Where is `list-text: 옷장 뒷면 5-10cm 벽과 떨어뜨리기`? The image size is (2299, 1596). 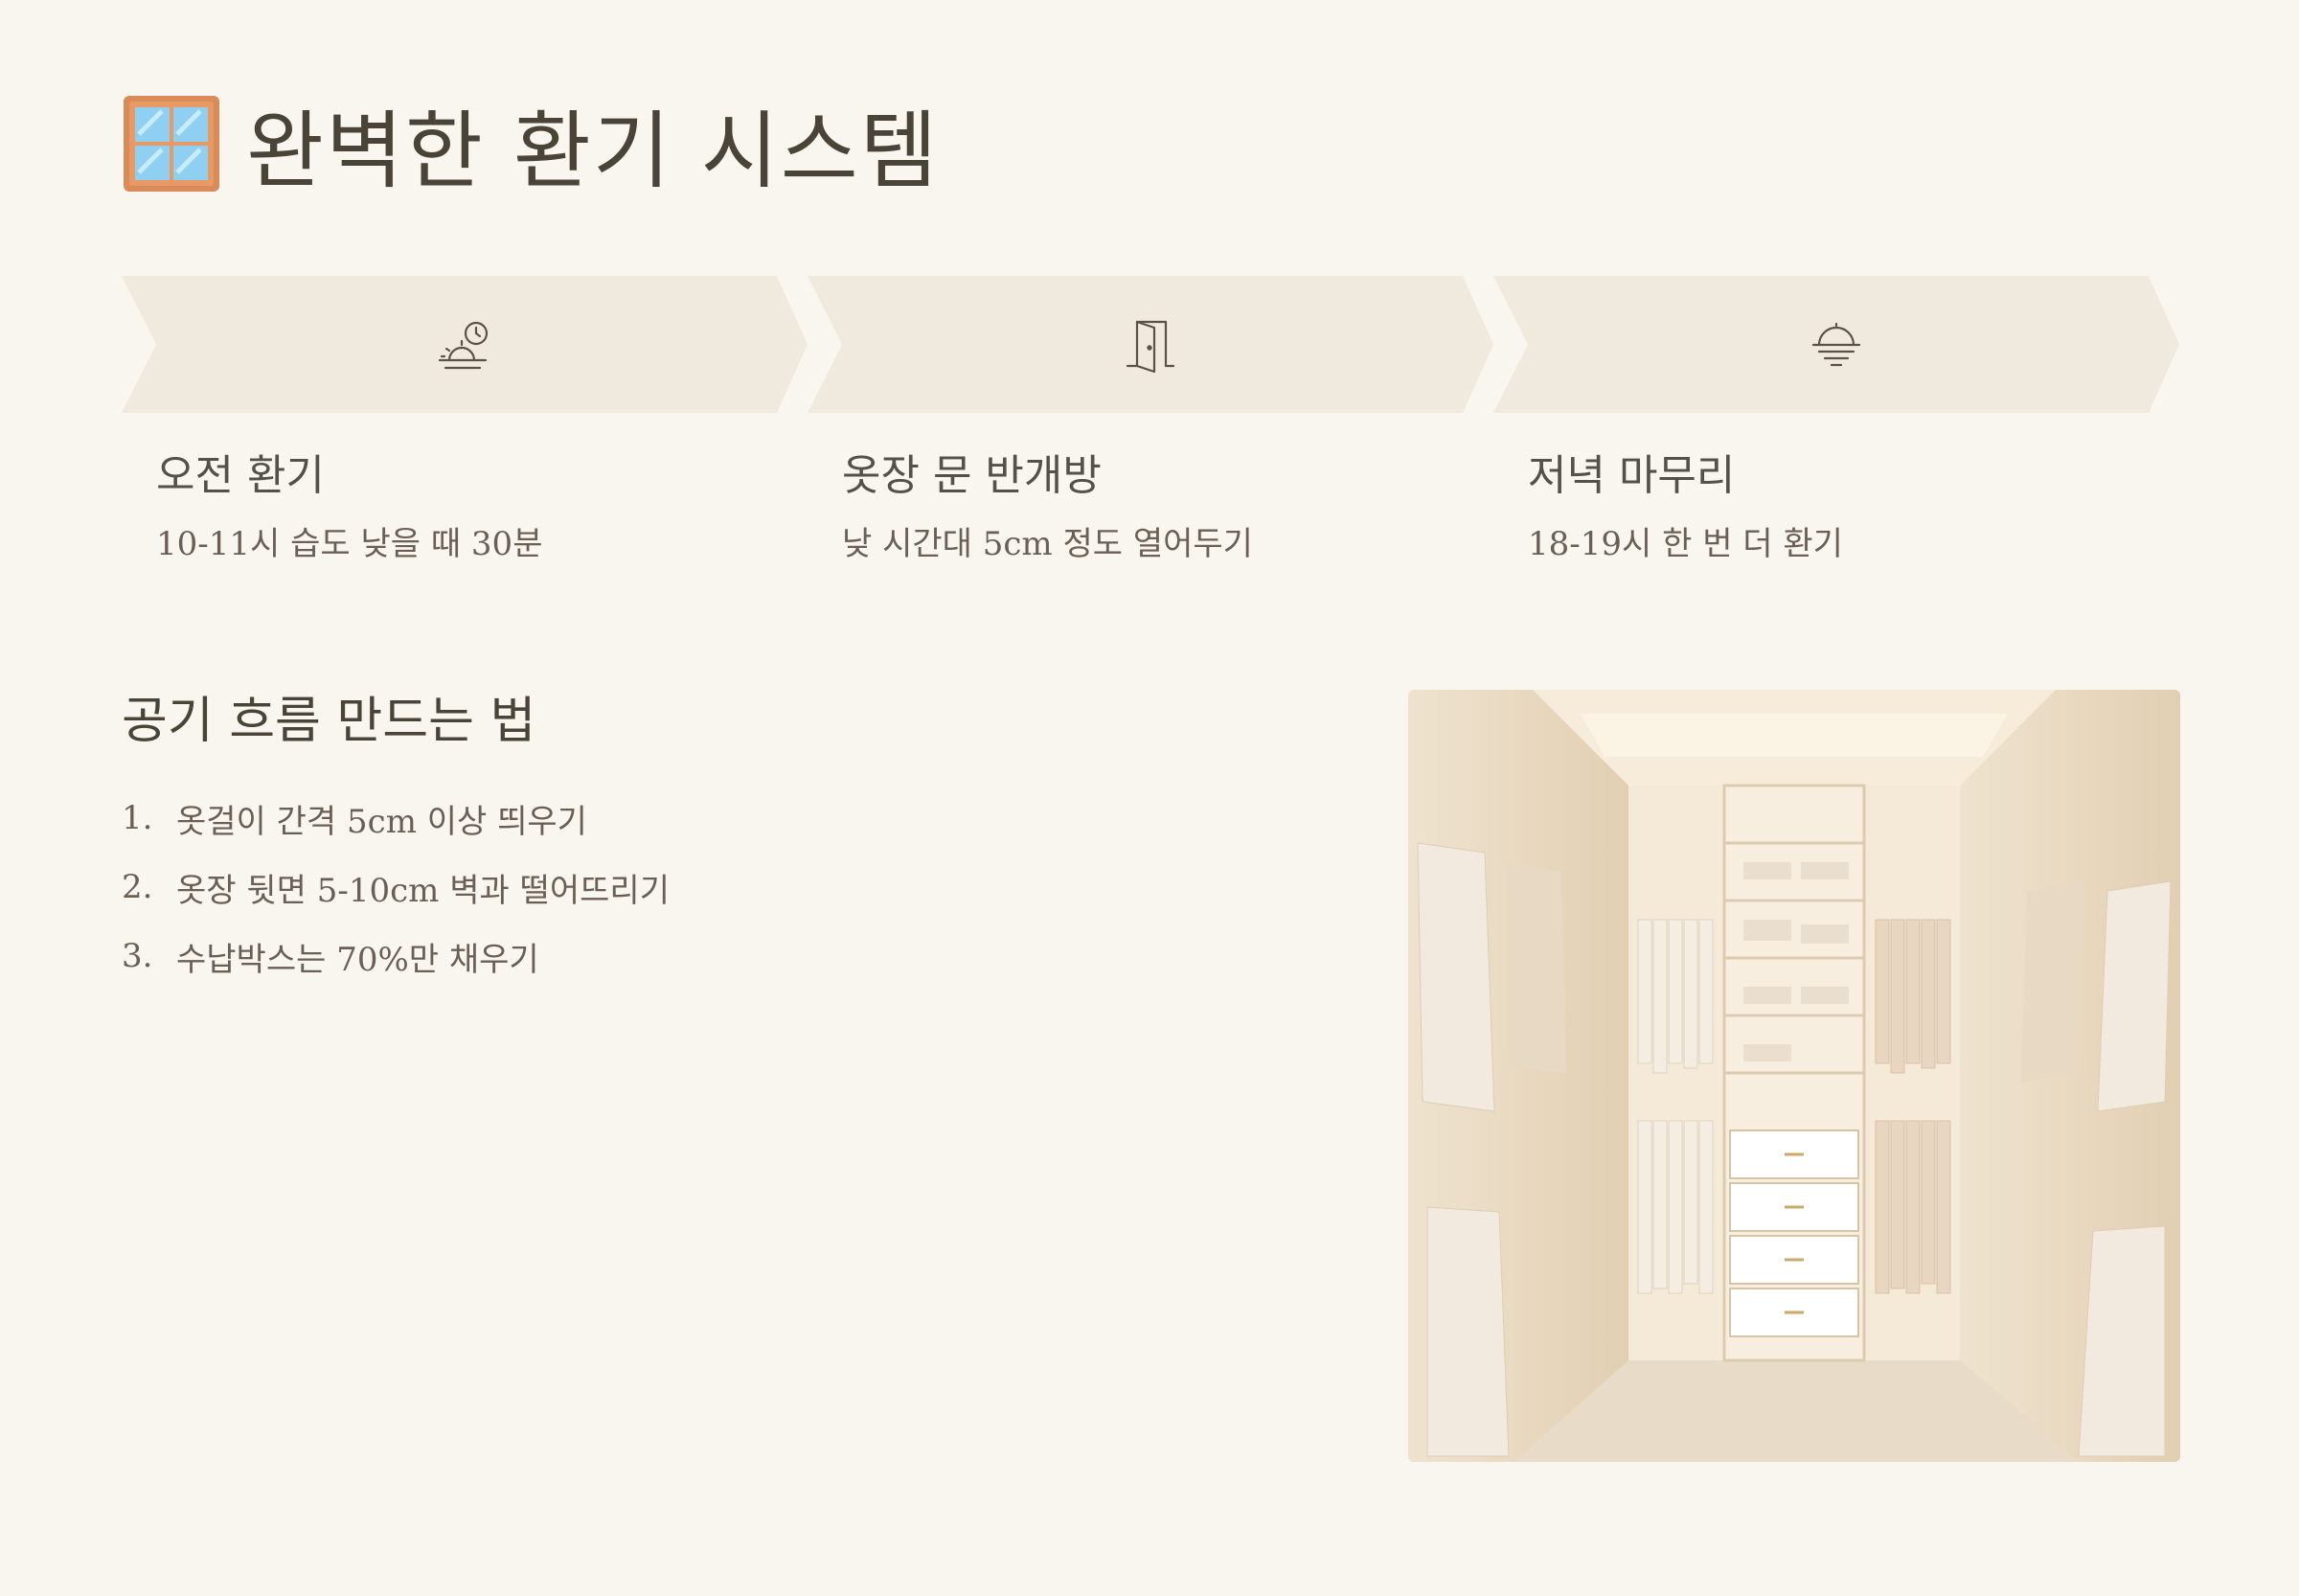
list-text: 옷장 뒷면 5-10cm 벽과 떨어뜨리기 is located at coordinates (423, 890).